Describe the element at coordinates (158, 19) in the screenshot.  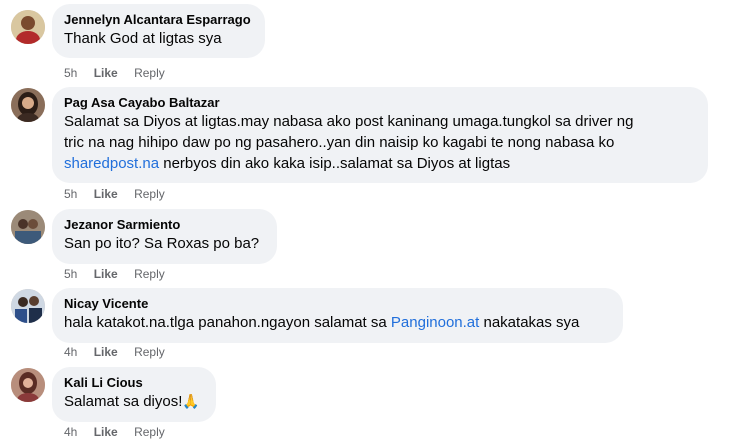
I see `comment-author: Jennelyn Alcantara Esparrago` at that location.